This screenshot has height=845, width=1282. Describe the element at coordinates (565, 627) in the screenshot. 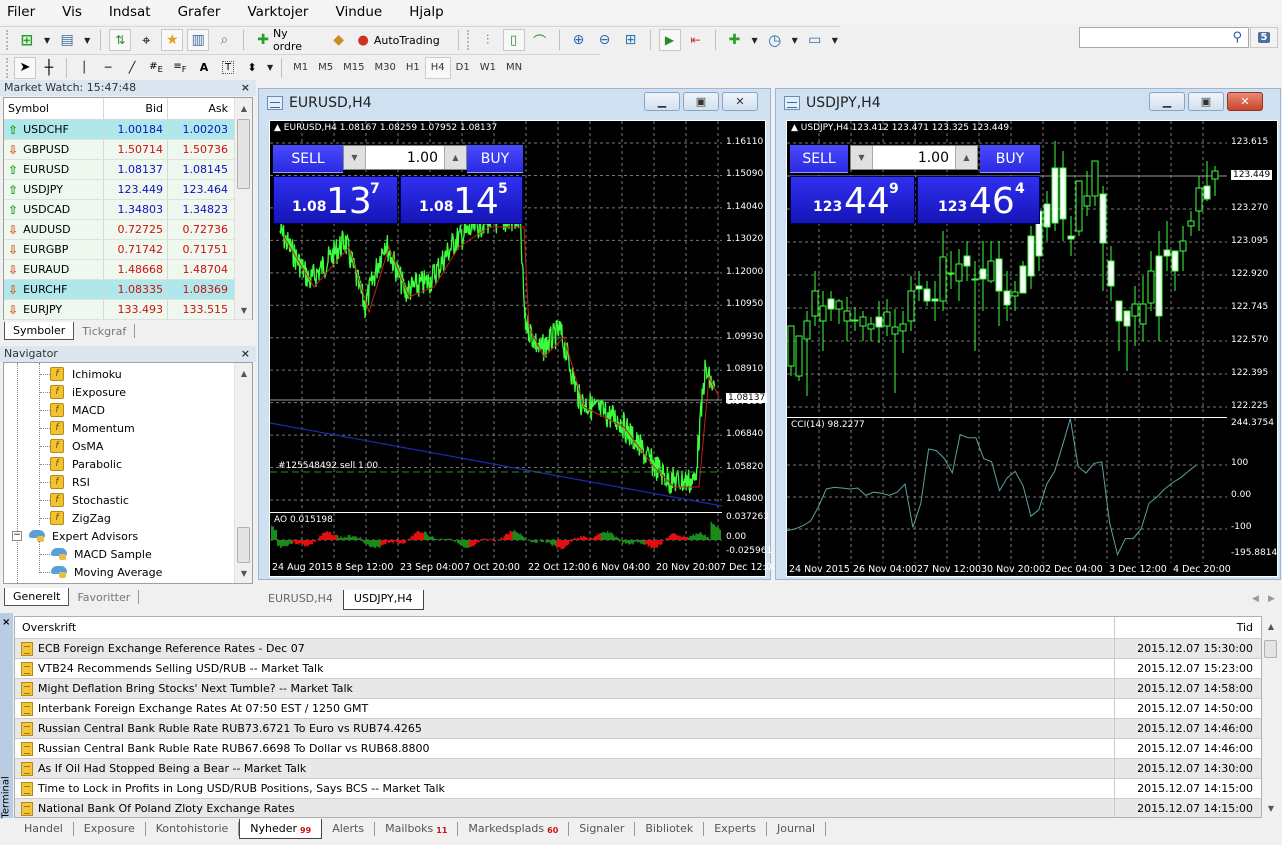

I see `column-headline: Overskrift` at that location.